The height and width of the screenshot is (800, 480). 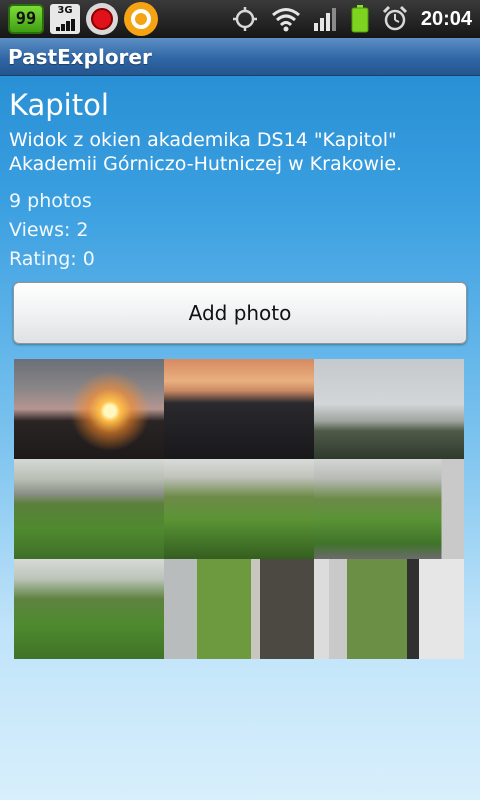 What do you see at coordinates (52, 259) in the screenshot?
I see `rating: Rating: 0` at bounding box center [52, 259].